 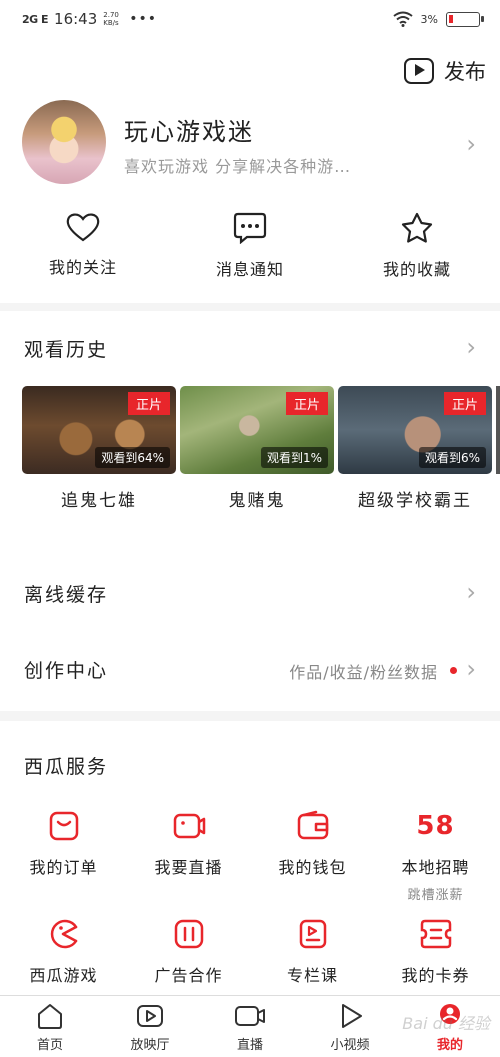 What do you see at coordinates (82, 267) in the screenshot?
I see `my-follows-label: 我的关注` at bounding box center [82, 267].